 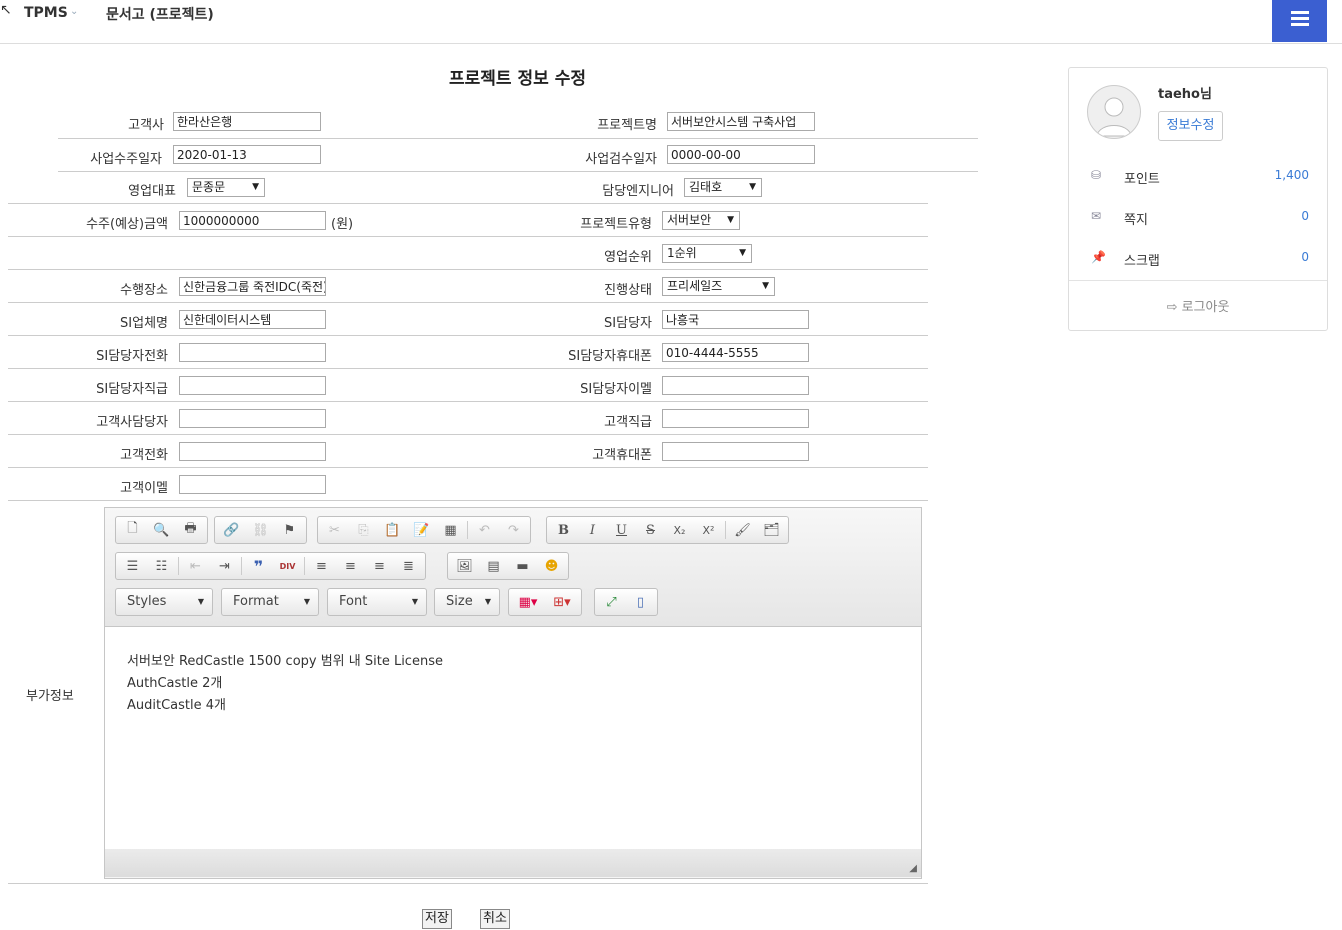 What do you see at coordinates (252, 385) in the screenshot?
I see `si-position-input` at bounding box center [252, 385].